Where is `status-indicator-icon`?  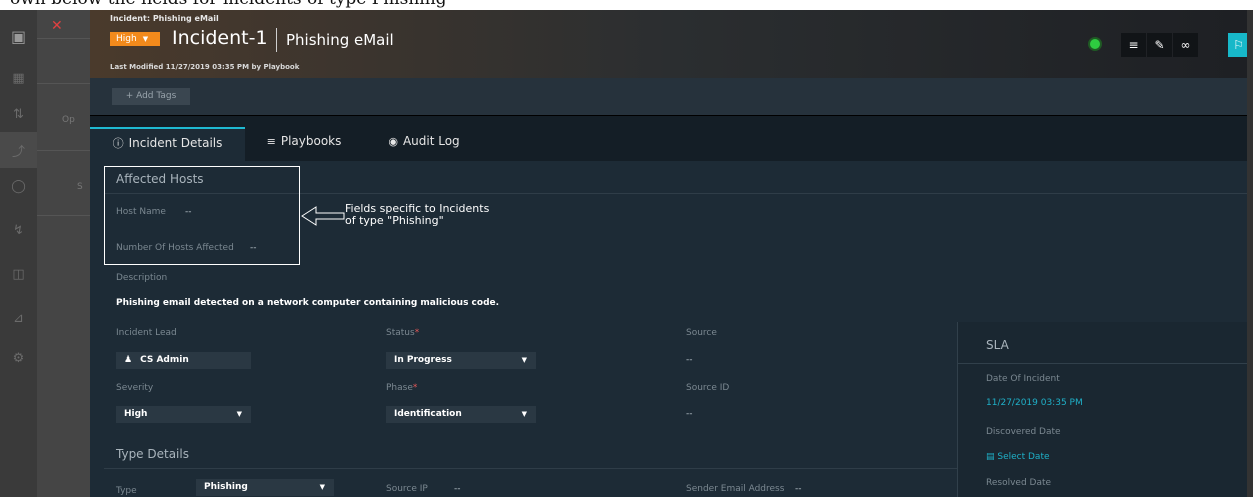 status-indicator-icon is located at coordinates (1095, 44).